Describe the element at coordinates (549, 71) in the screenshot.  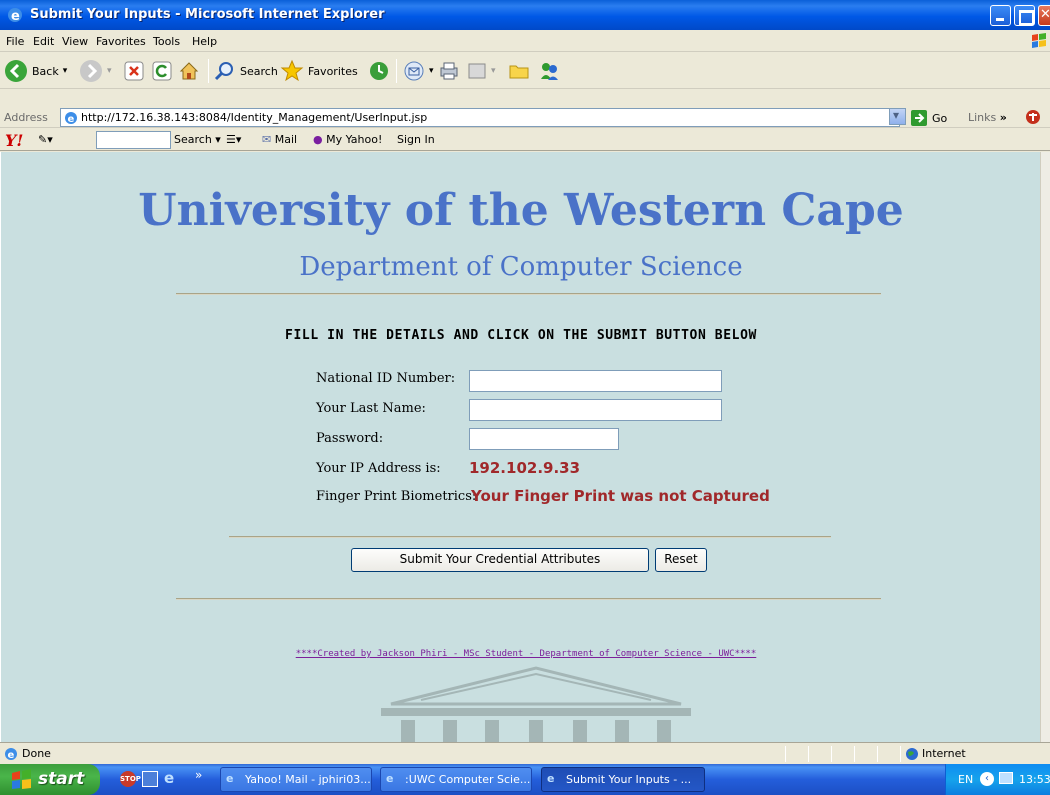
I see `messenger-button` at that location.